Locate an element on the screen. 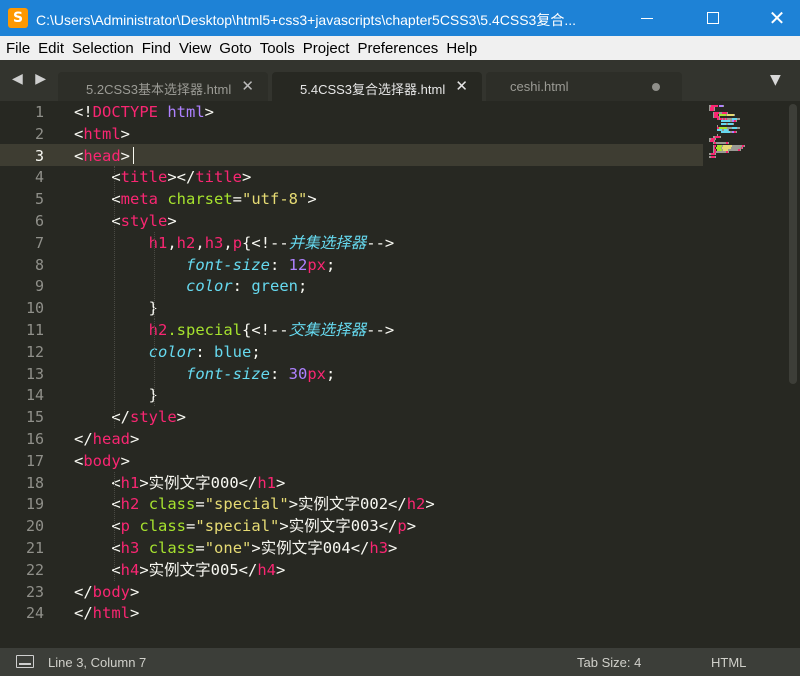 The width and height of the screenshot is (800, 676). code-token: : is located at coordinates (204, 351).